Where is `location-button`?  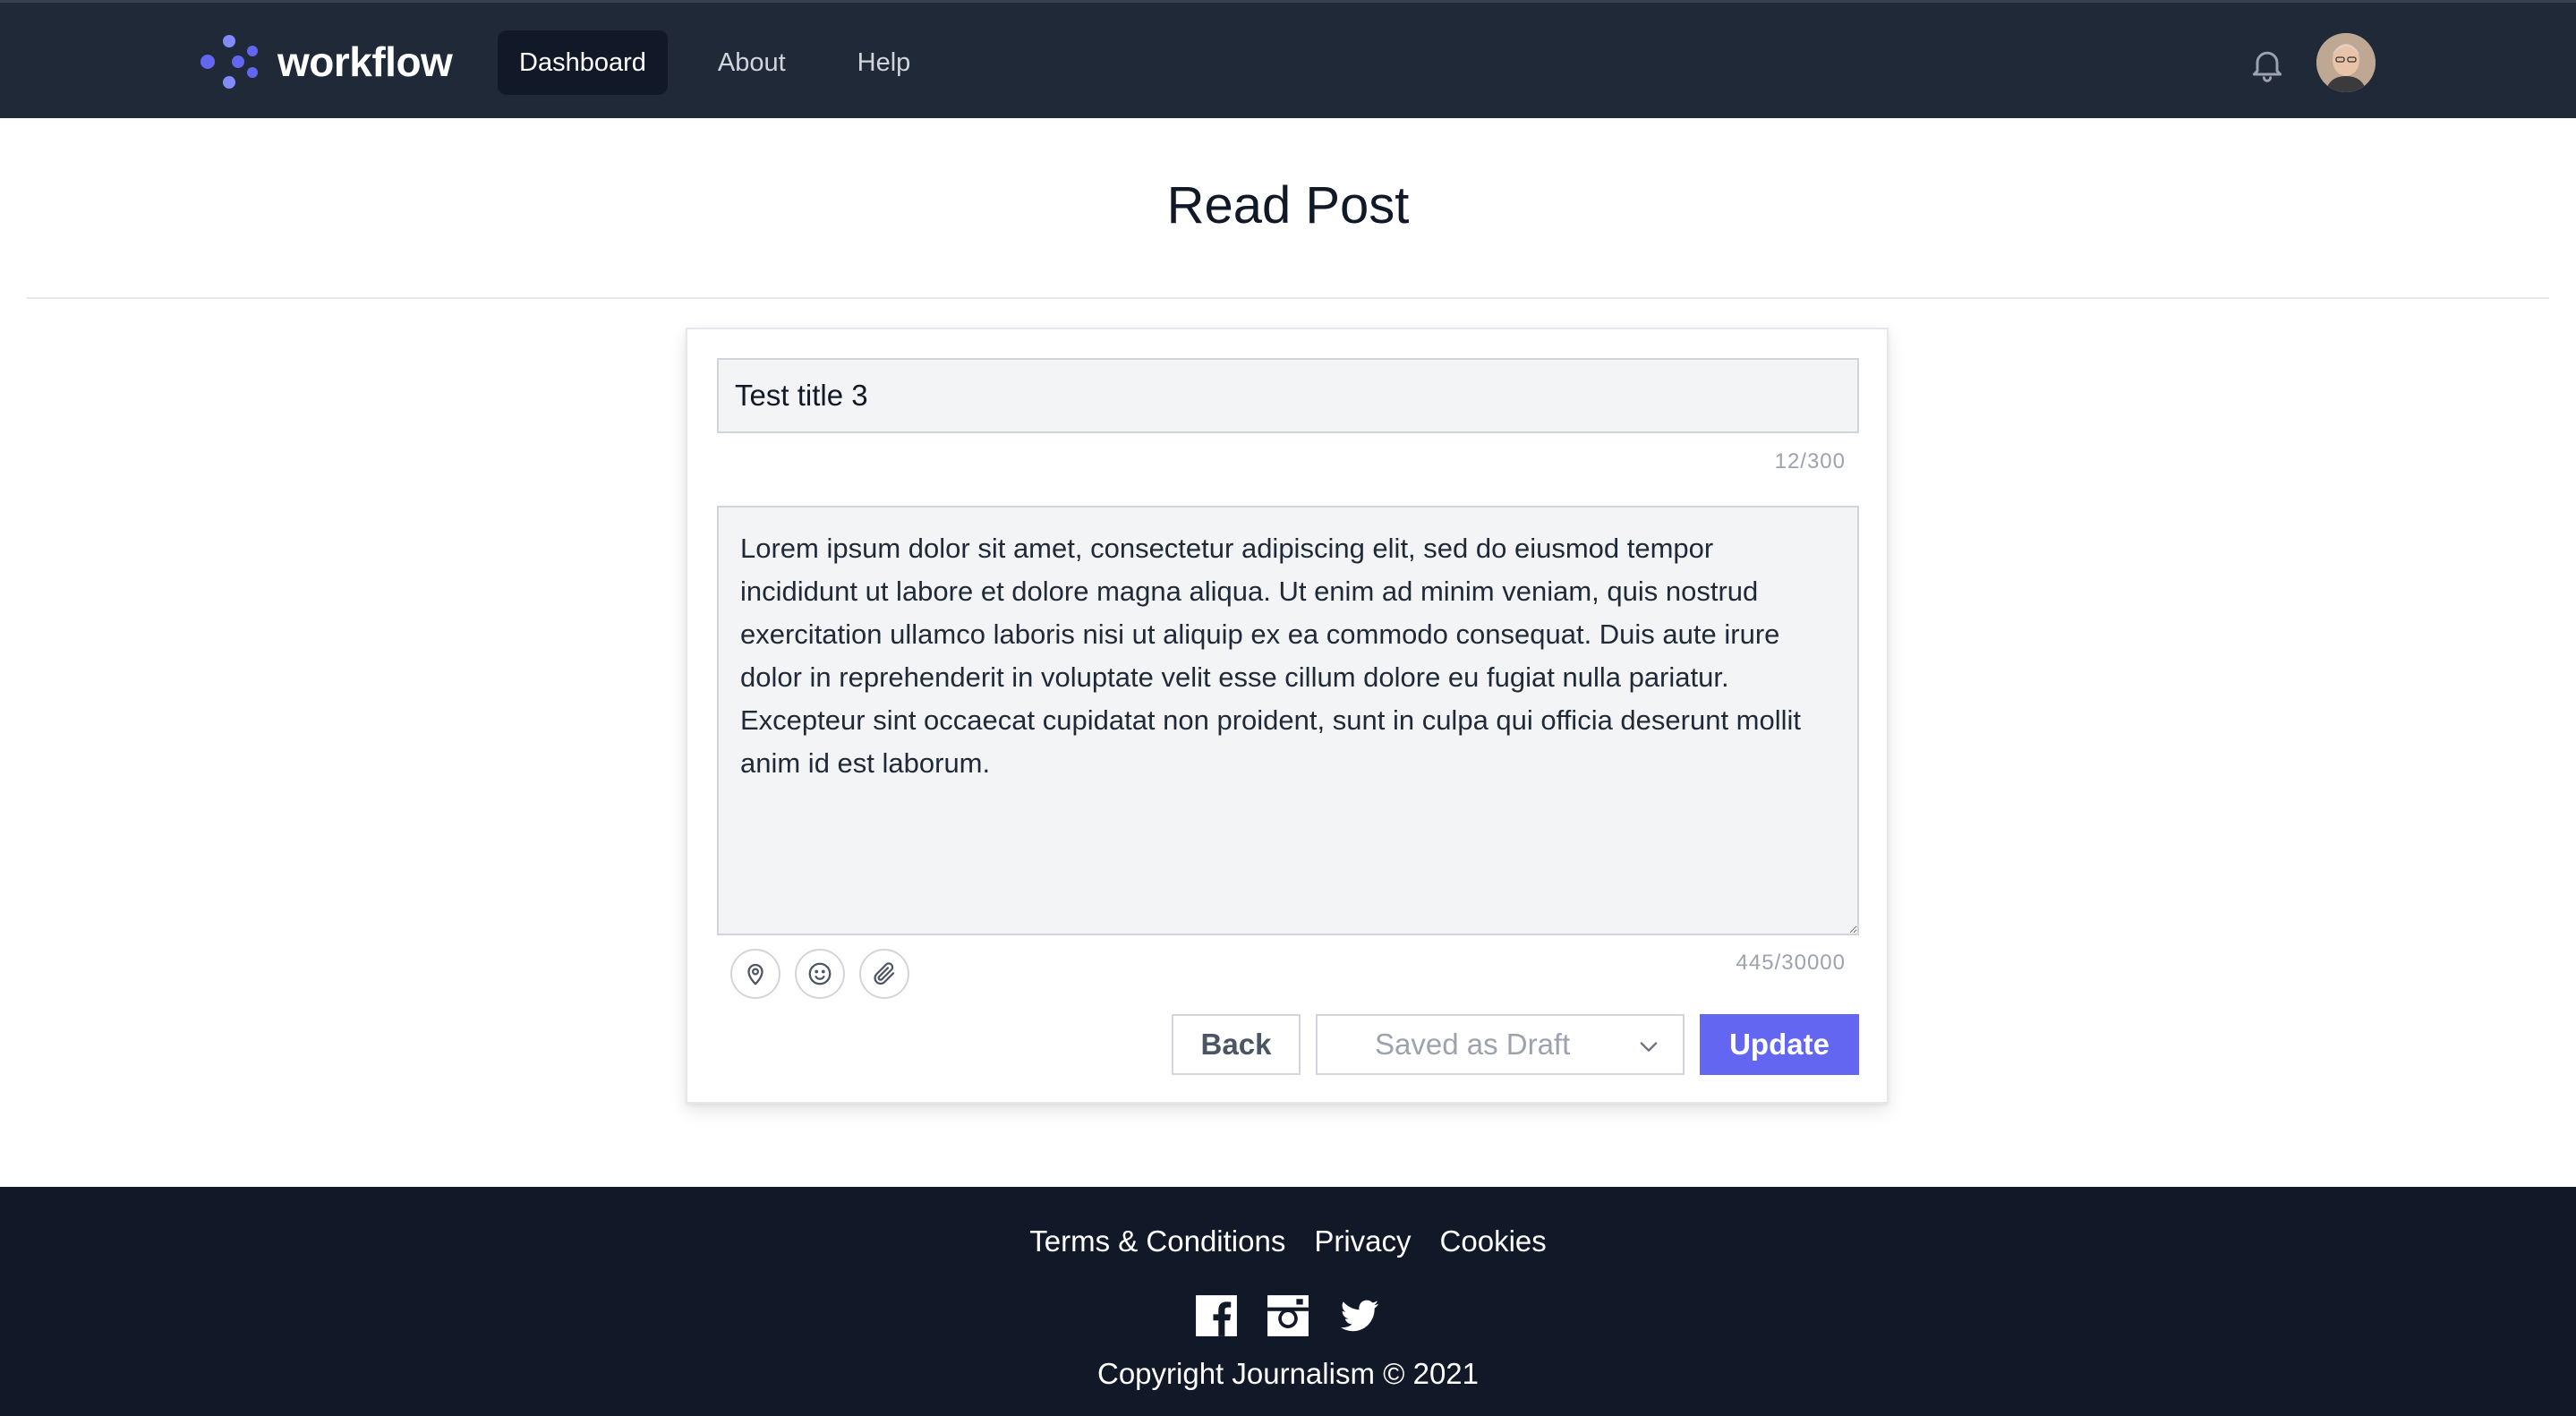
location-button is located at coordinates (755, 974).